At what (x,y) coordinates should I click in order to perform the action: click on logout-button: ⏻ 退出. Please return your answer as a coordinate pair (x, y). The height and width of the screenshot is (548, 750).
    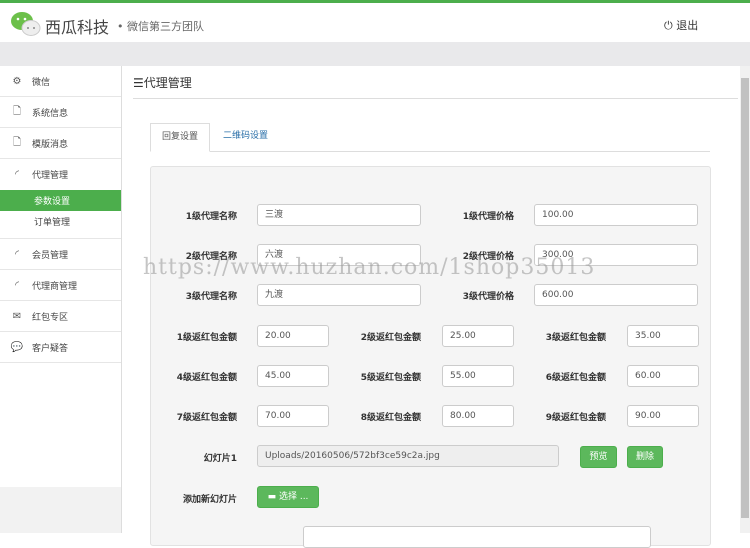
    Looking at the image, I should click on (681, 25).